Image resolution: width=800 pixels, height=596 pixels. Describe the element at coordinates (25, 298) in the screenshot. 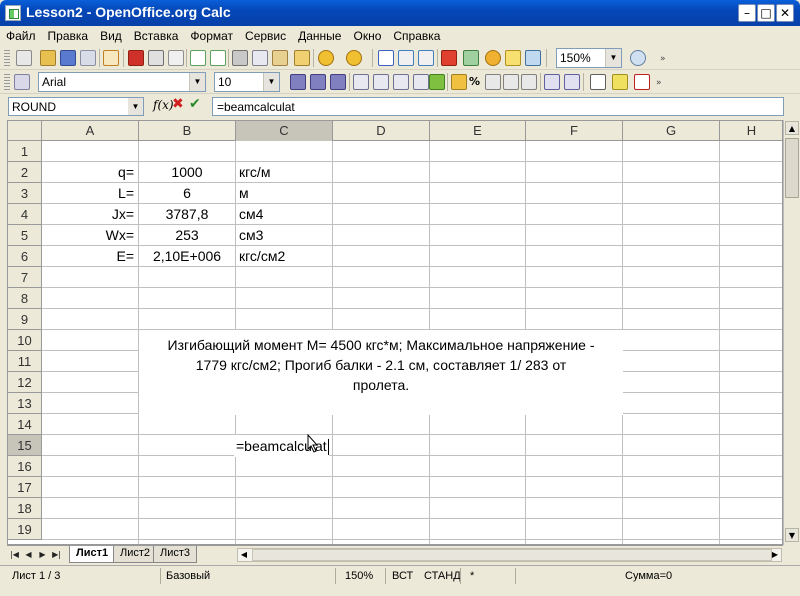

I see `row-header: 8` at that location.